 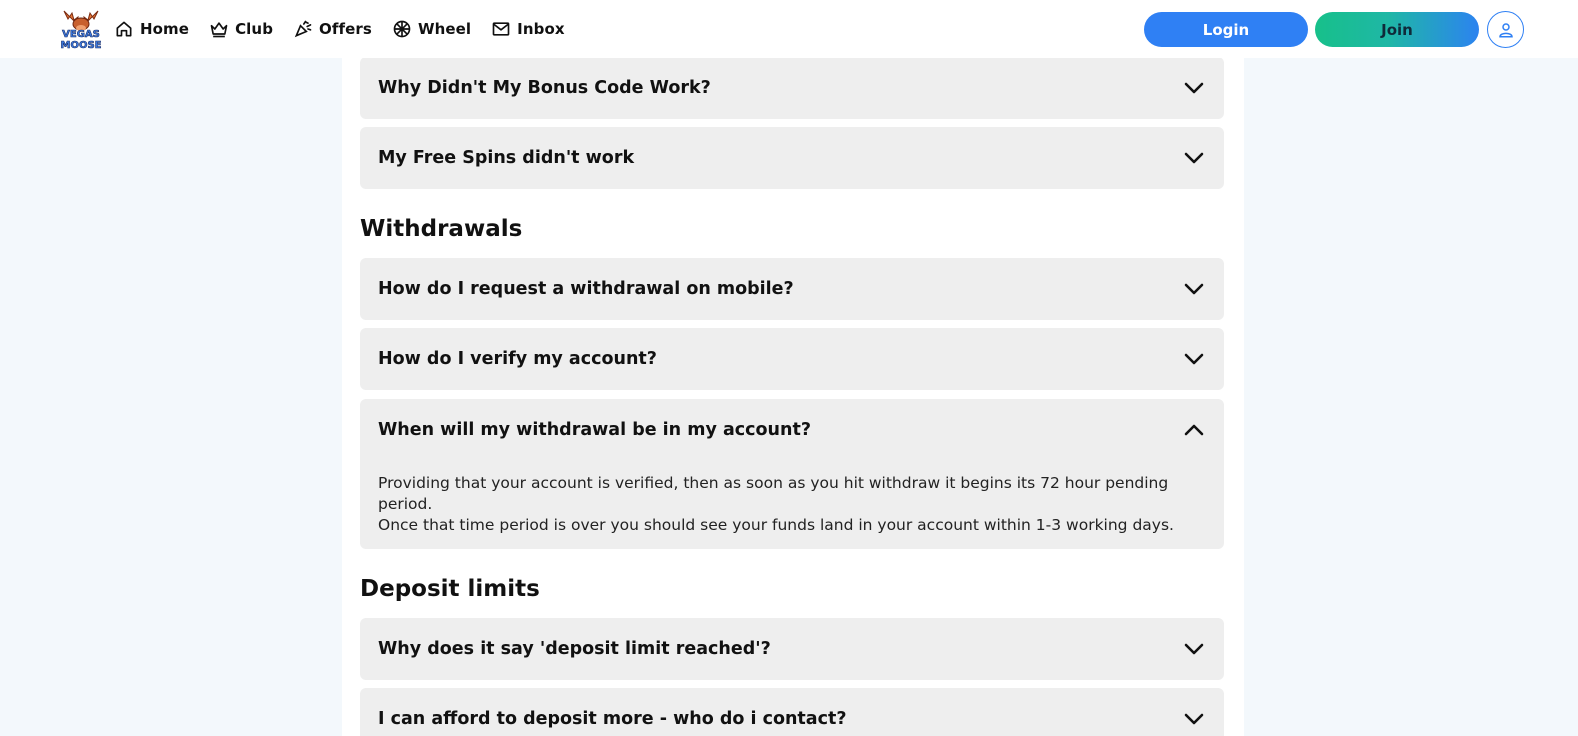 I want to click on nav-wheel-label: Wheel, so click(x=444, y=29).